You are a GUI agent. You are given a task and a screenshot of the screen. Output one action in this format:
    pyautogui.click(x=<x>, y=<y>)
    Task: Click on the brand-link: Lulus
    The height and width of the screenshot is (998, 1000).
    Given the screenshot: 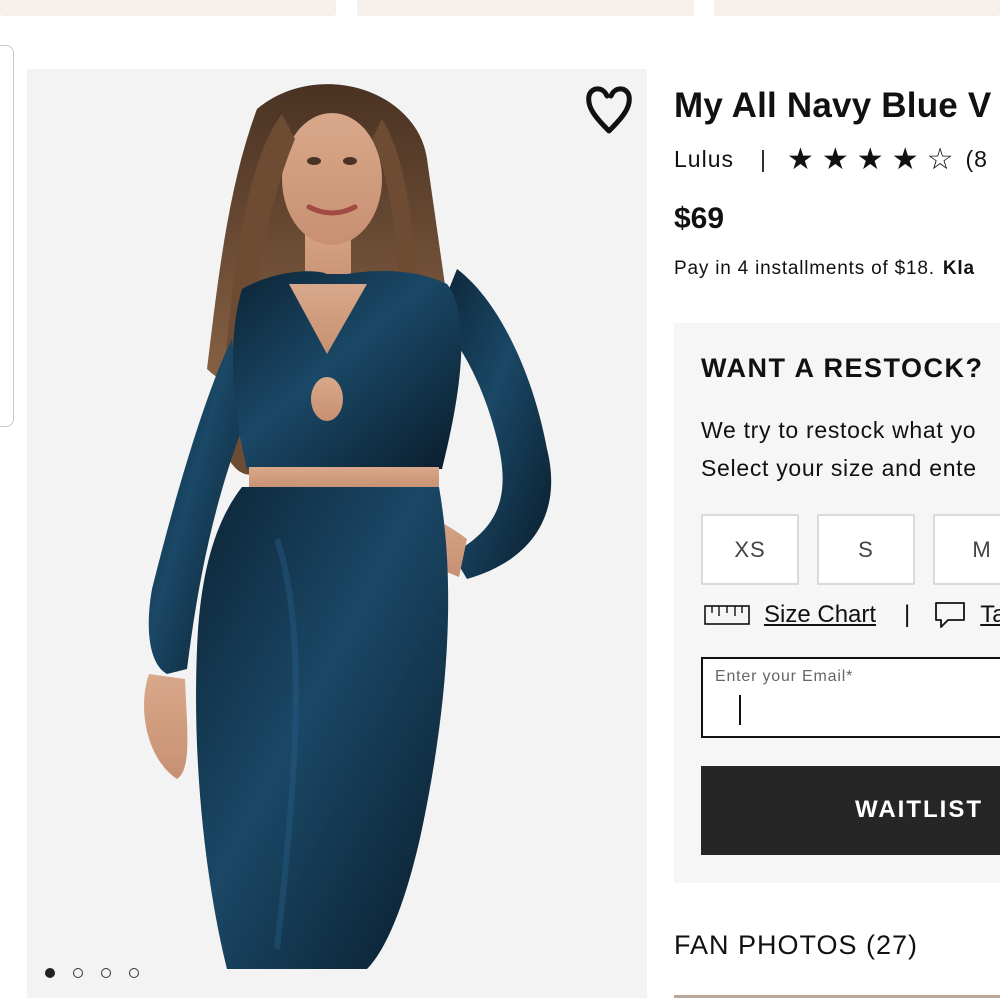 What is the action you would take?
    pyautogui.click(x=704, y=159)
    